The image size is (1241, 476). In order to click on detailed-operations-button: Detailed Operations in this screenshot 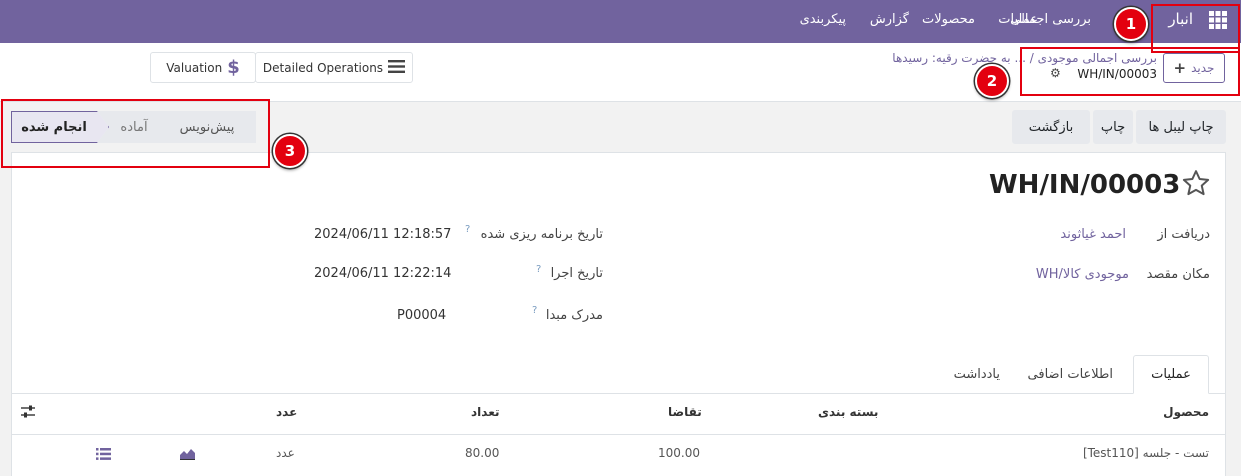, I will do `click(334, 67)`.